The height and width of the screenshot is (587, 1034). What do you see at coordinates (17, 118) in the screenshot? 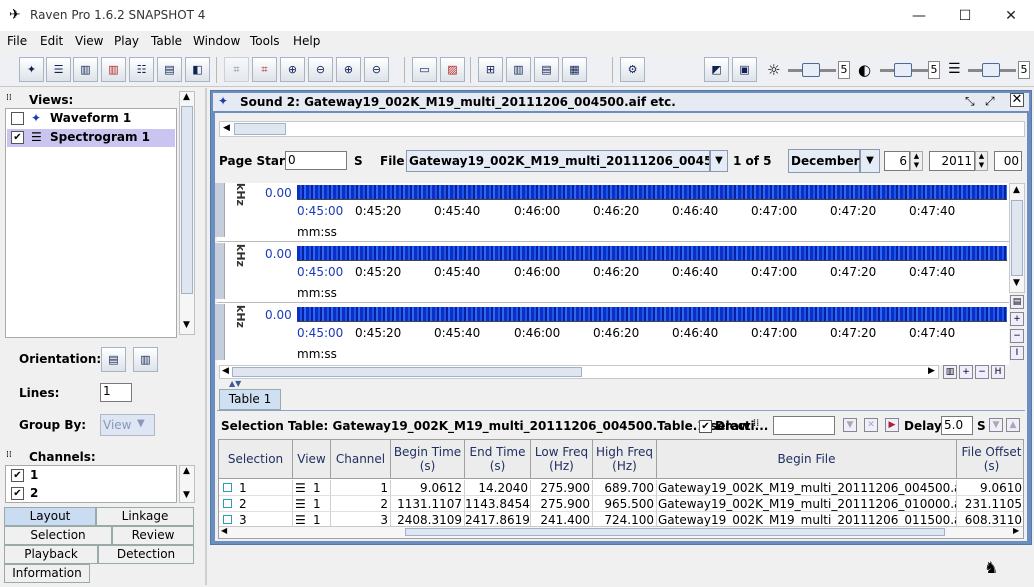
I see `view-checkbox-waveform` at bounding box center [17, 118].